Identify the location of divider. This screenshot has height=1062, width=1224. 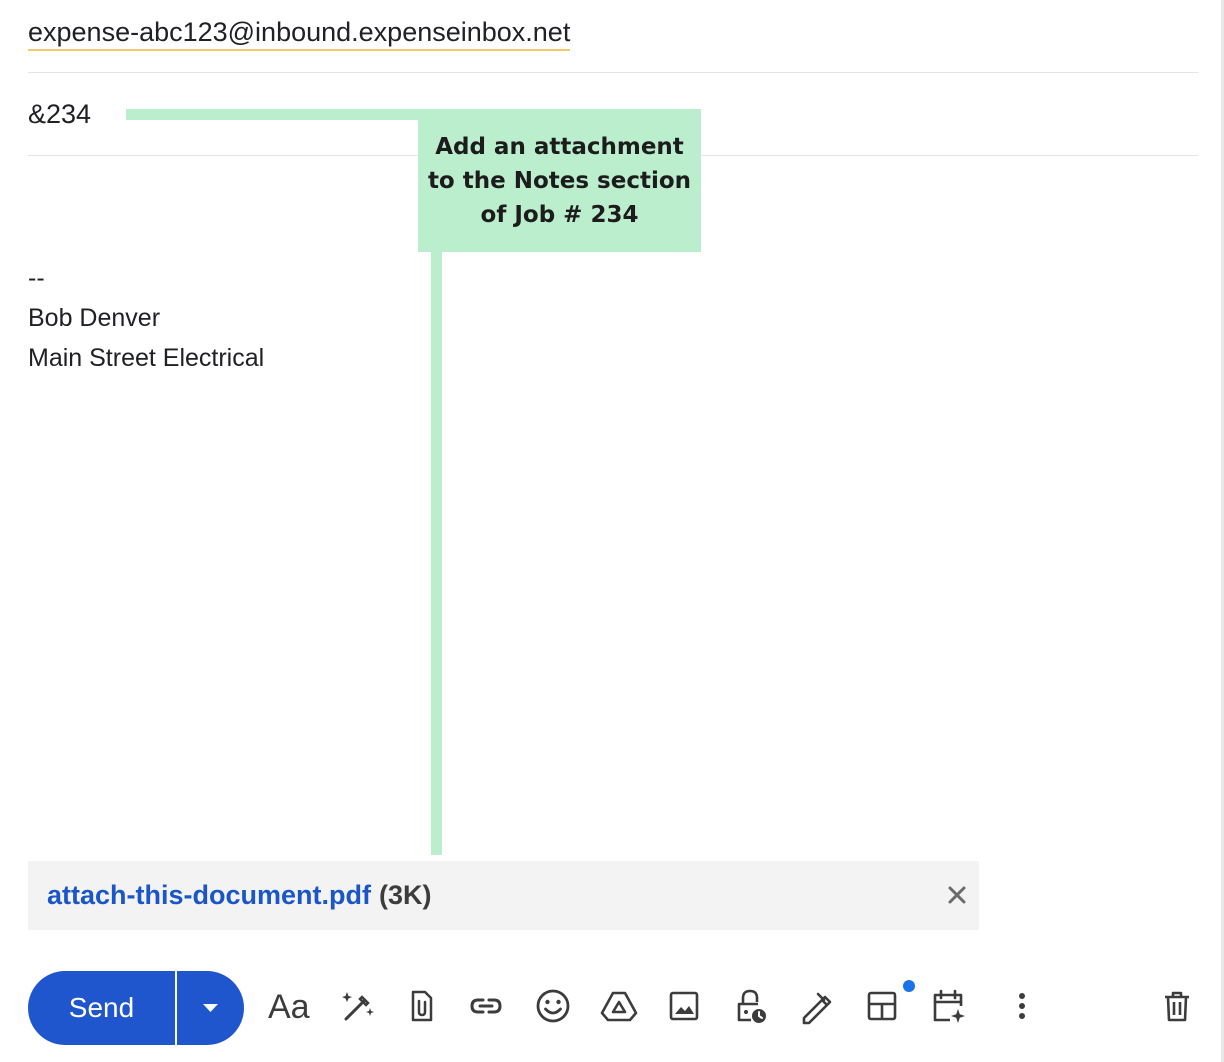
(613, 72).